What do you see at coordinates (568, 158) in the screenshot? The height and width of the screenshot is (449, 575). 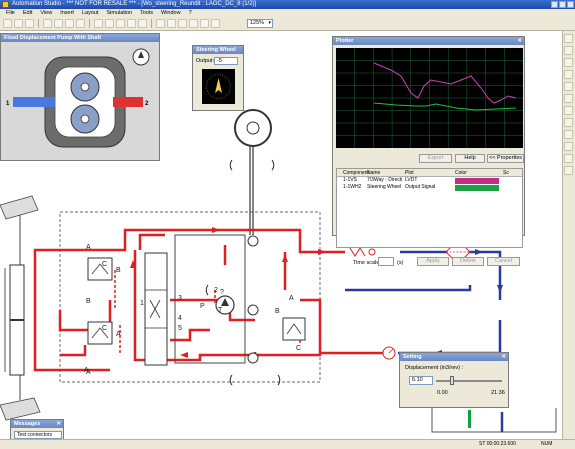 I see `align-tool-icon` at bounding box center [568, 158].